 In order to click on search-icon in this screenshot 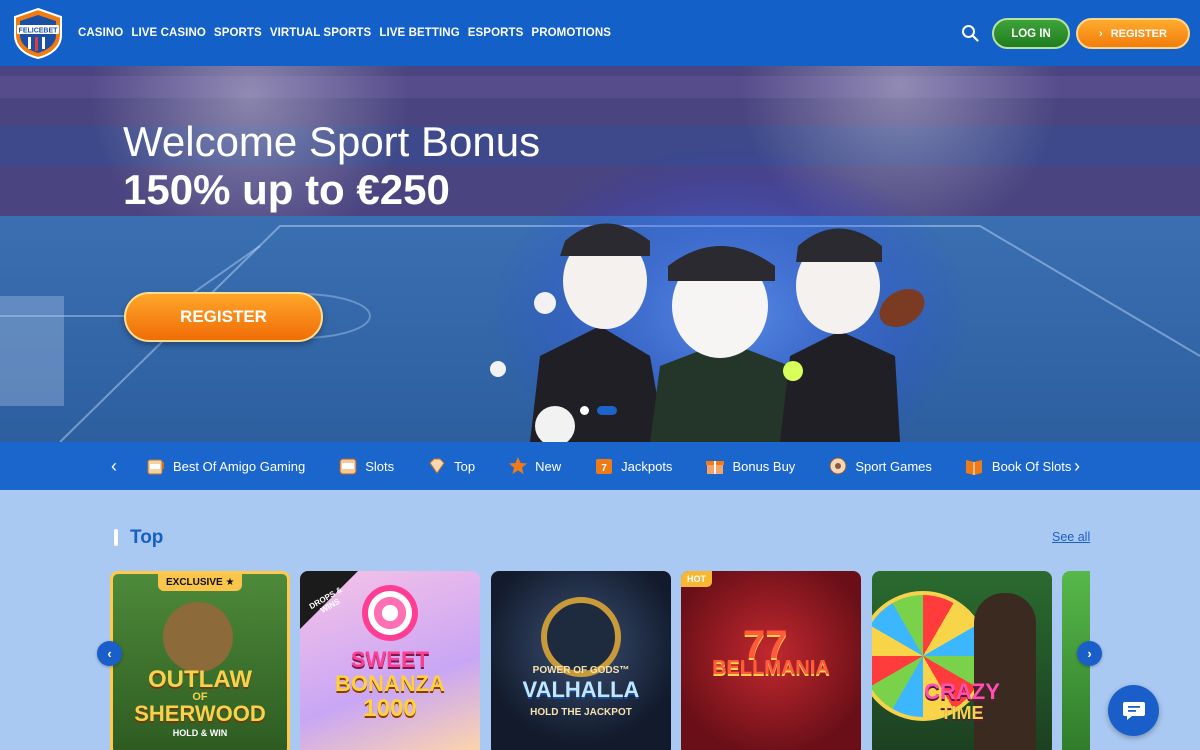, I will do `click(970, 33)`.